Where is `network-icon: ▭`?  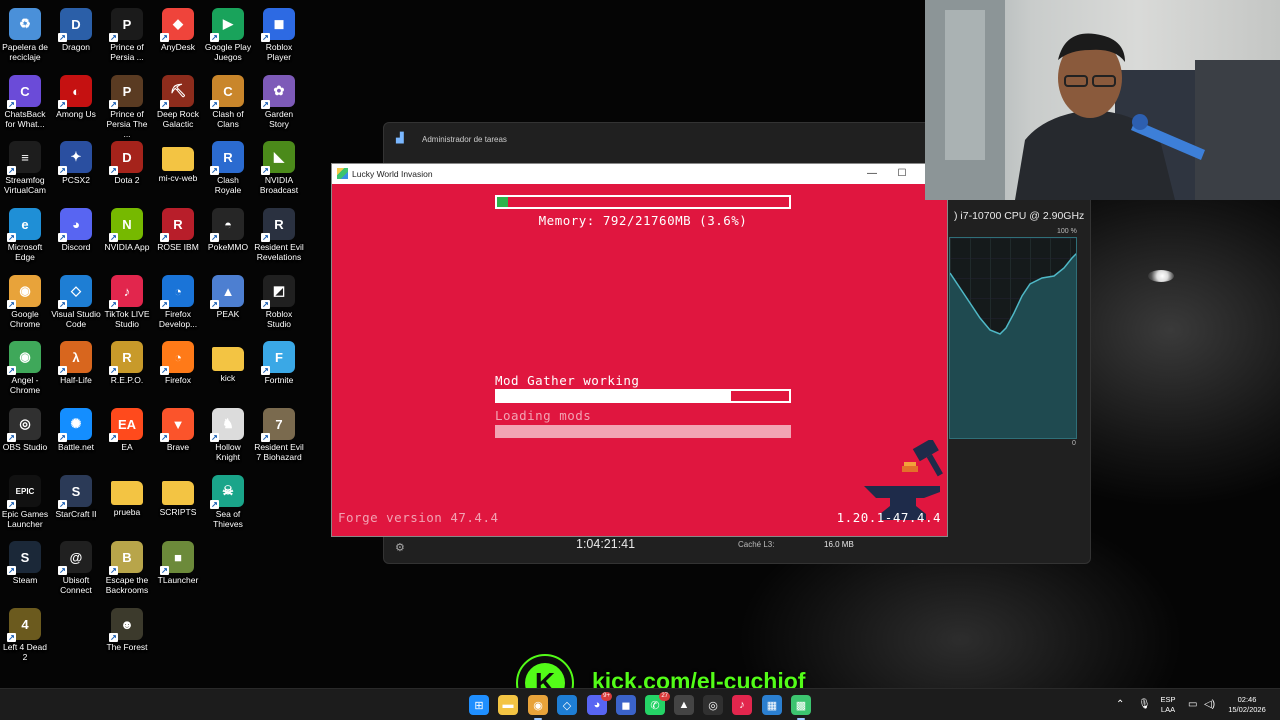 network-icon: ▭ is located at coordinates (1192, 704).